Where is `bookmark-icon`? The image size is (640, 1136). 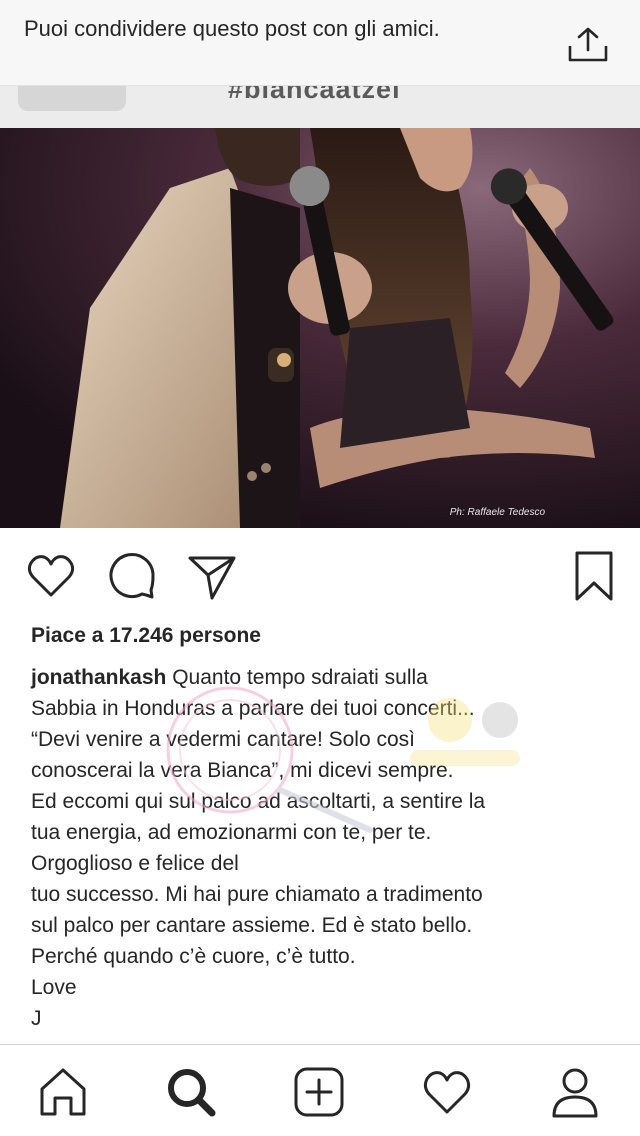 bookmark-icon is located at coordinates (594, 576).